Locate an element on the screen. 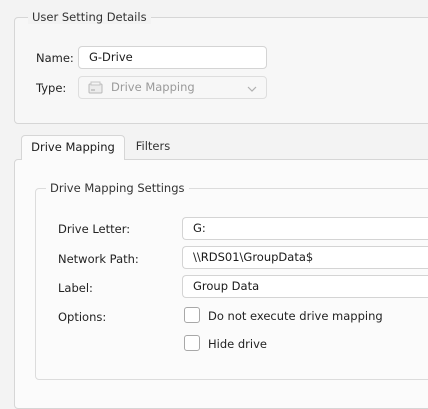 The image size is (428, 409). name-label: Name: is located at coordinates (55, 58).